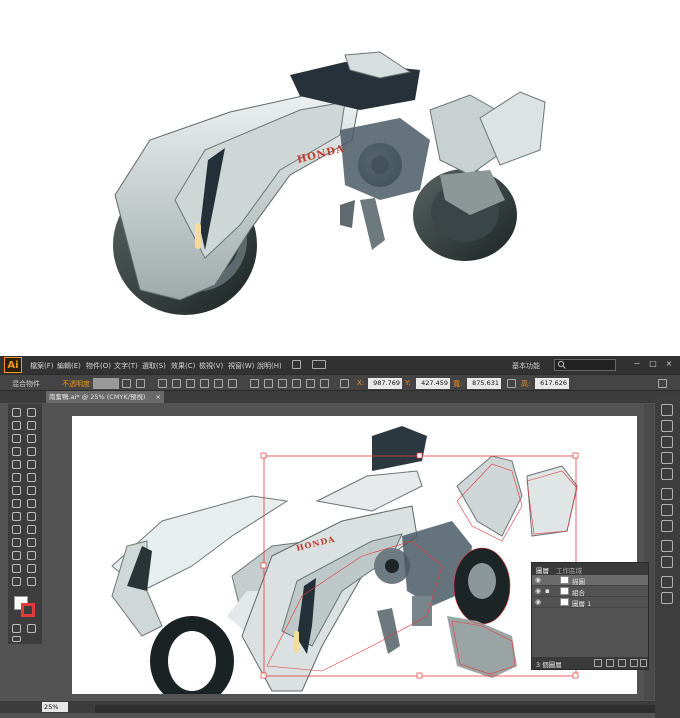 This screenshot has height=718, width=680. Describe the element at coordinates (667, 562) in the screenshot. I see `graphic-styles-panel-icon` at that location.